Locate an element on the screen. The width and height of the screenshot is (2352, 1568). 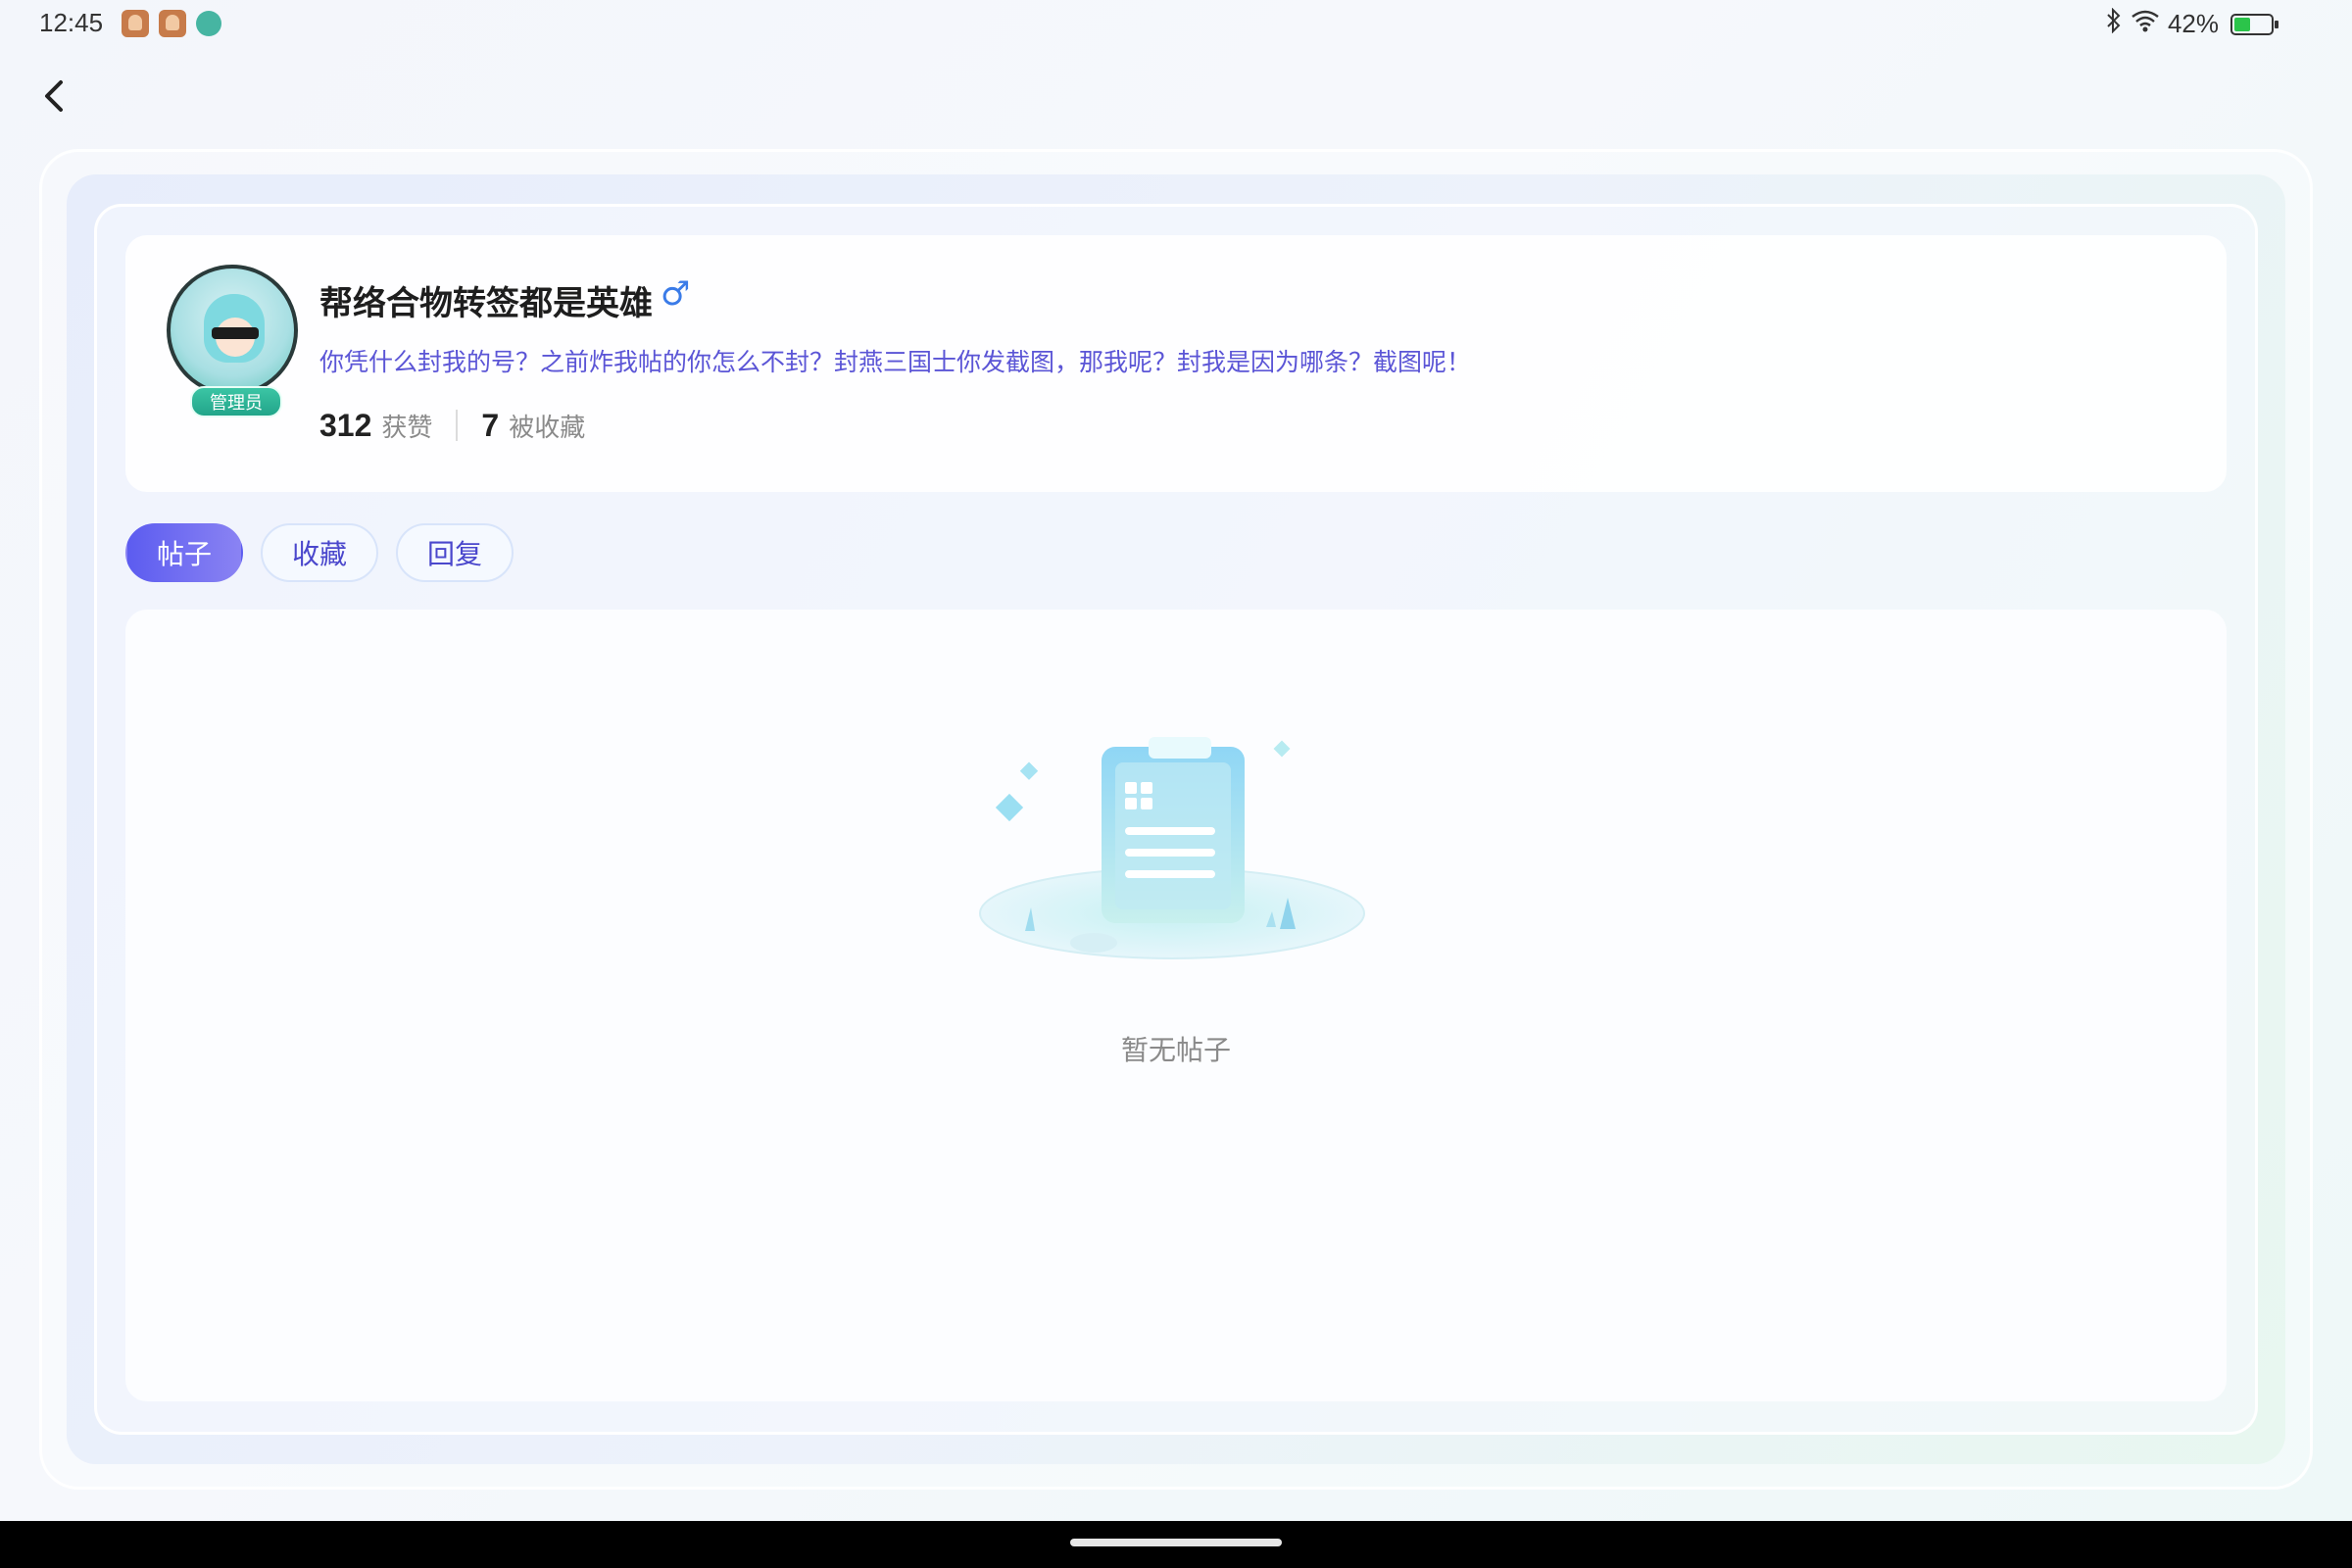
stats-divider is located at coordinates (457, 425).